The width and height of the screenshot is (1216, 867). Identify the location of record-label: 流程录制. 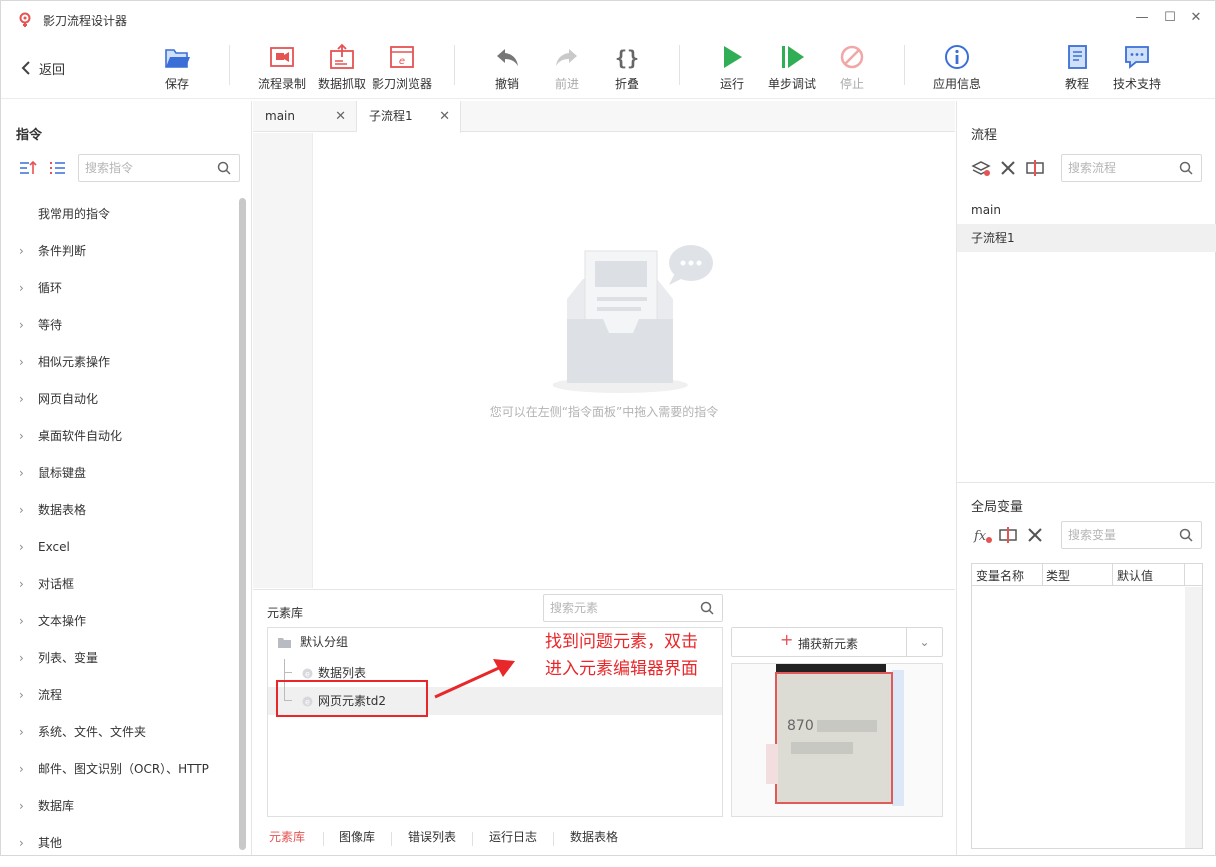
(281, 84).